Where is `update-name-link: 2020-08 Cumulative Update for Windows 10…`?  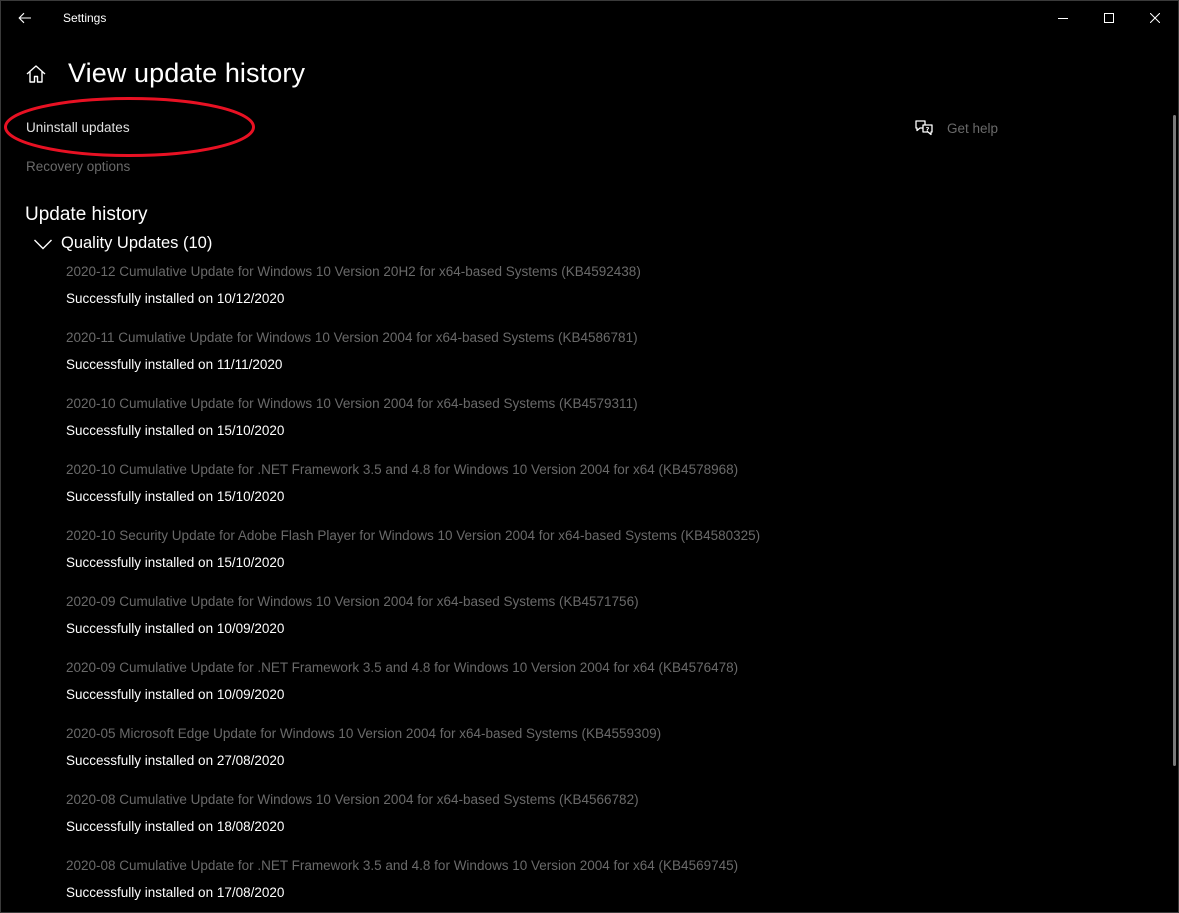 update-name-link: 2020-08 Cumulative Update for Windows 10… is located at coordinates (352, 799).